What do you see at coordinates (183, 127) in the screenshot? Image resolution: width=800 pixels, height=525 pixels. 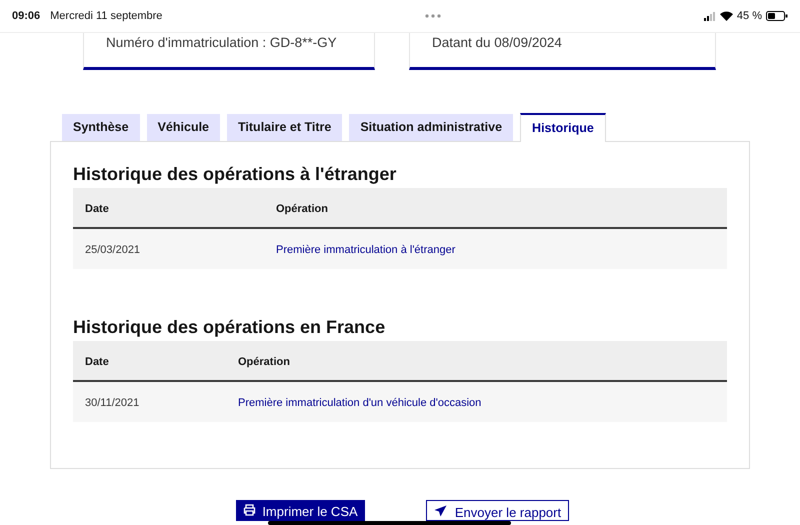 I see `tab: Véhicule` at bounding box center [183, 127].